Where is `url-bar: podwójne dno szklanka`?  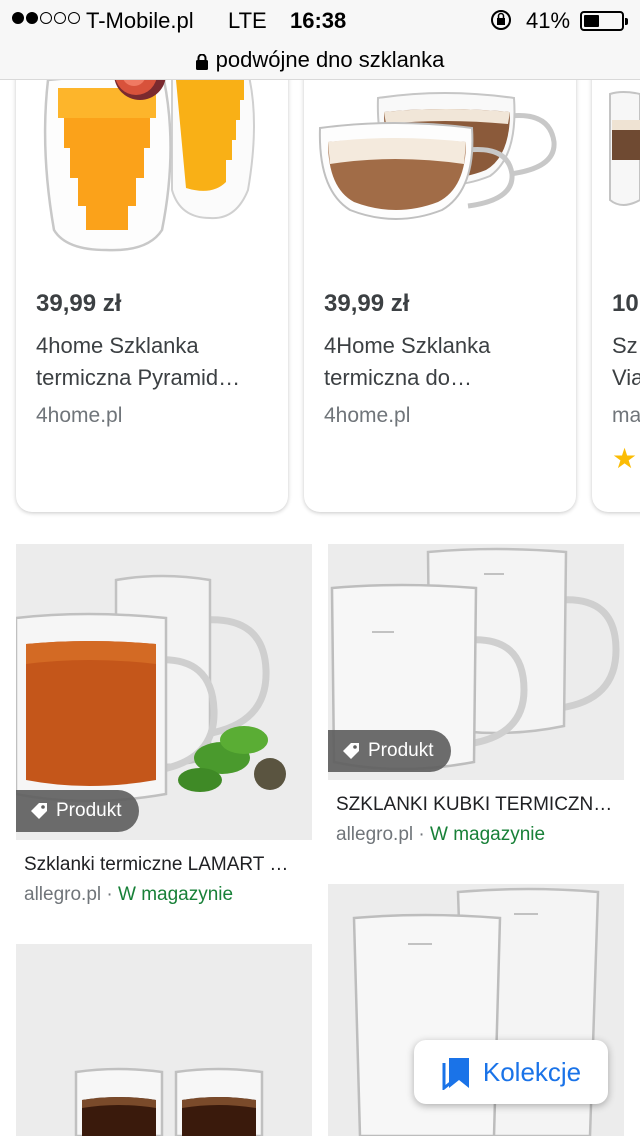 url-bar: podwójne dno szklanka is located at coordinates (320, 60).